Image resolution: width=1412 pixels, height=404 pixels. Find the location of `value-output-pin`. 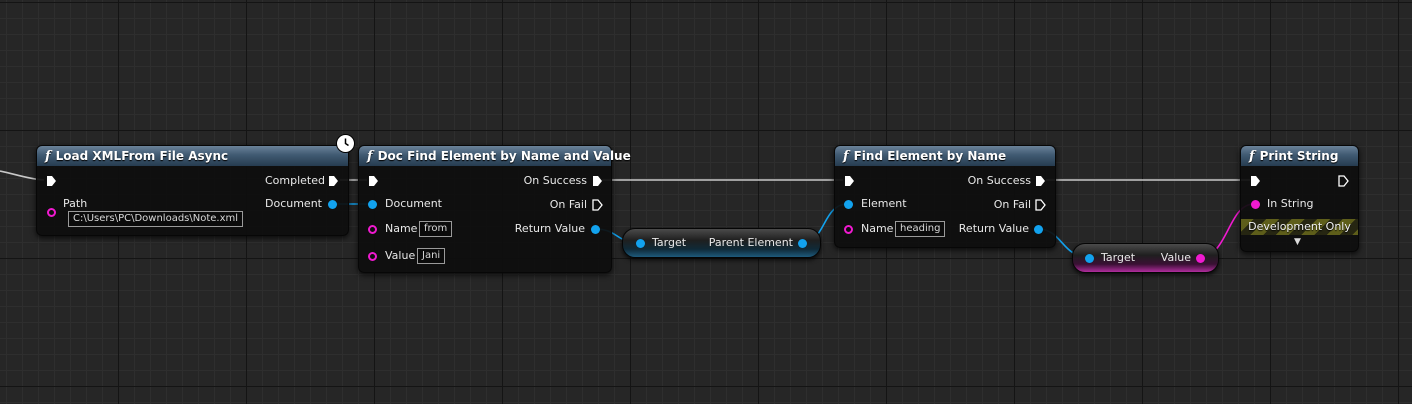

value-output-pin is located at coordinates (1200, 258).